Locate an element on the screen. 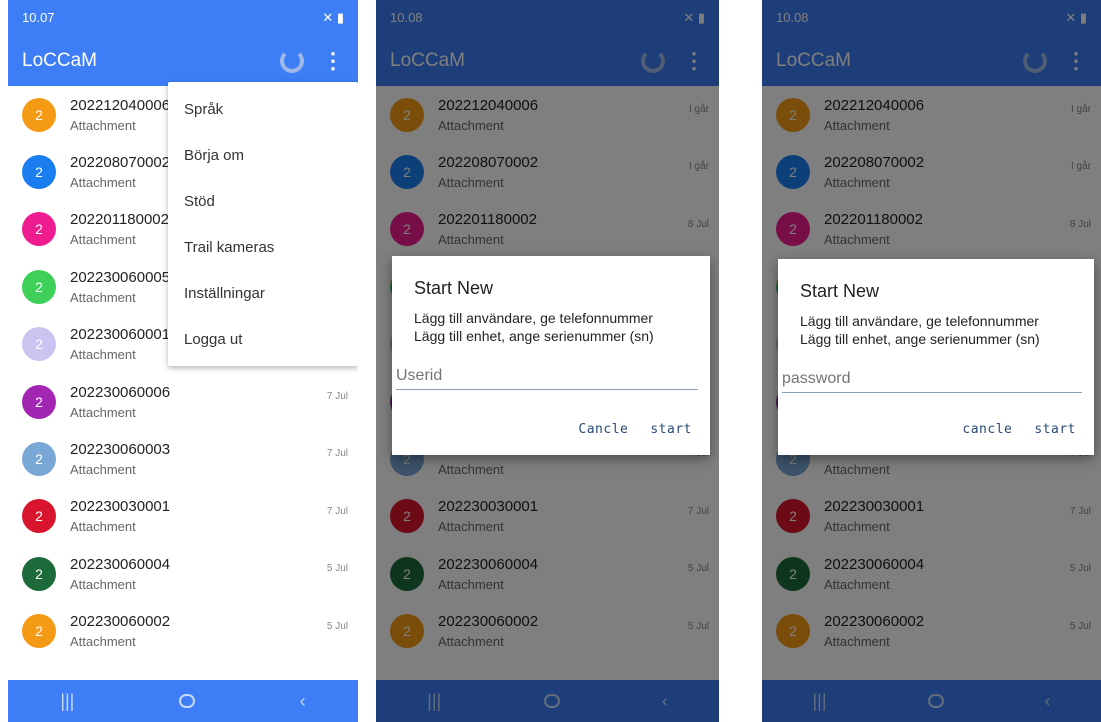  userid-input is located at coordinates (547, 377).